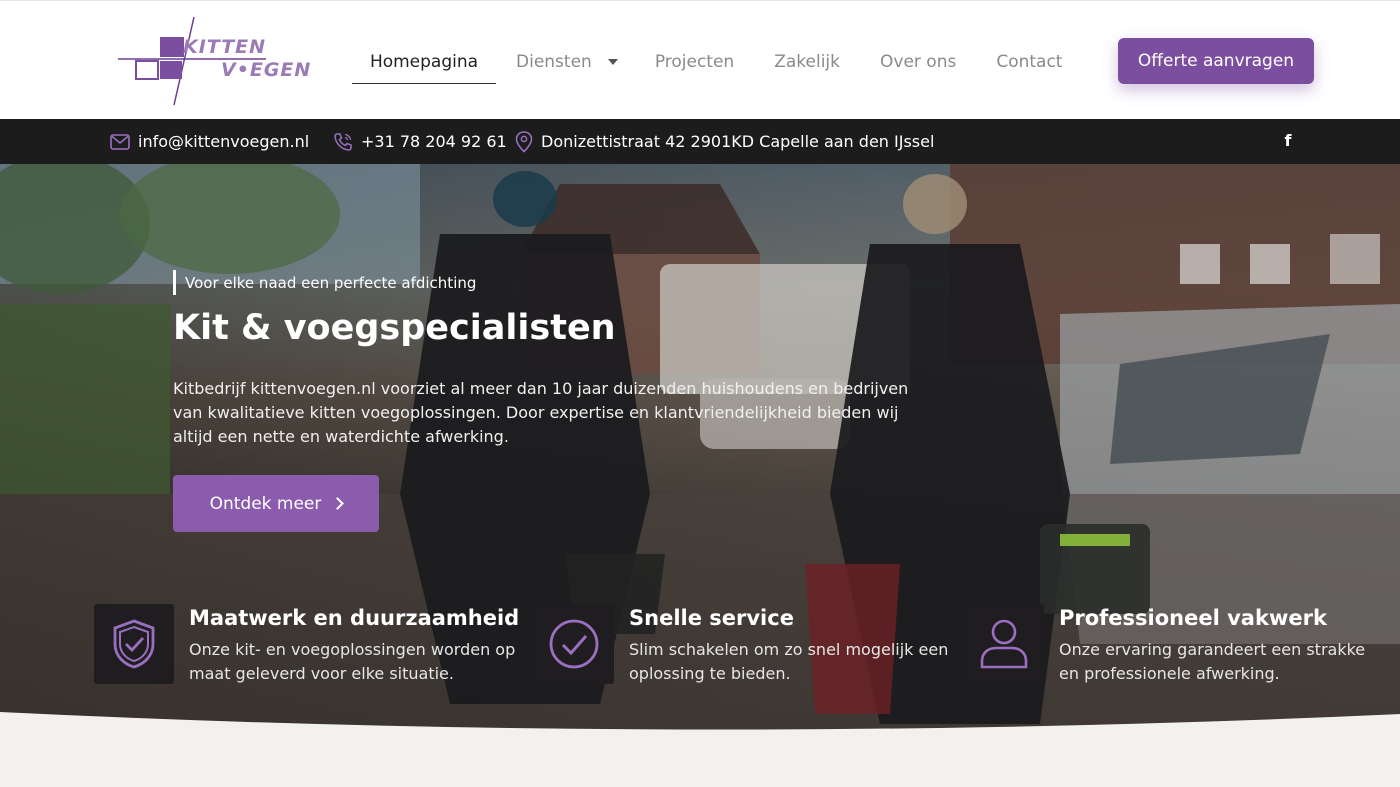  I want to click on phone-text: +31 78 204 92 61, so click(434, 141).